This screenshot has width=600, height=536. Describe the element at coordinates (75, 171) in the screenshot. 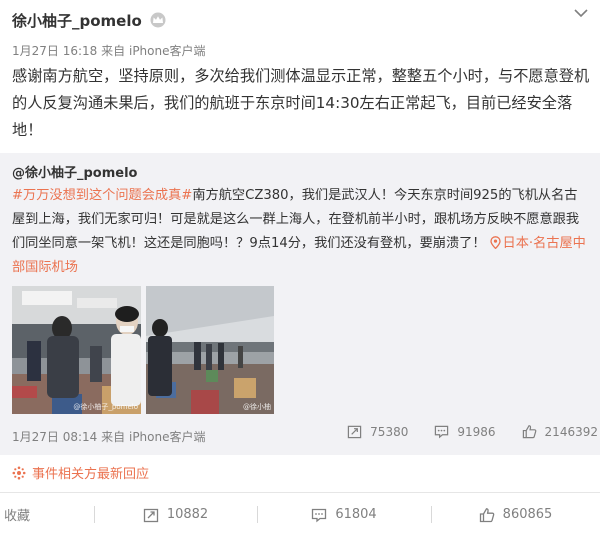

I see `quoted-author-link: @徐小柚子_pomelo` at that location.